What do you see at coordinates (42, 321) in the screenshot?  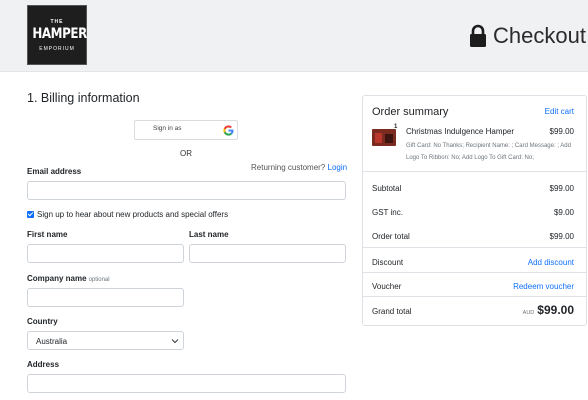 I see `country-label: Country` at bounding box center [42, 321].